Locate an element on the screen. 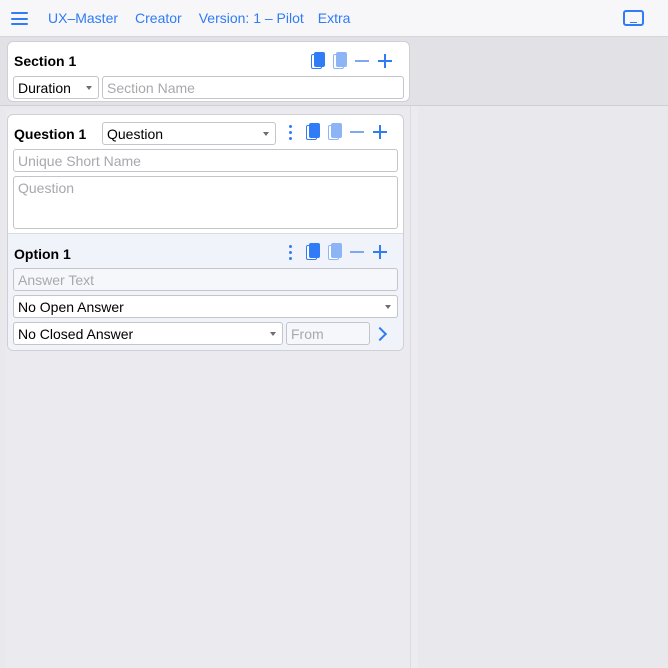  screen-icon is located at coordinates (633, 18).